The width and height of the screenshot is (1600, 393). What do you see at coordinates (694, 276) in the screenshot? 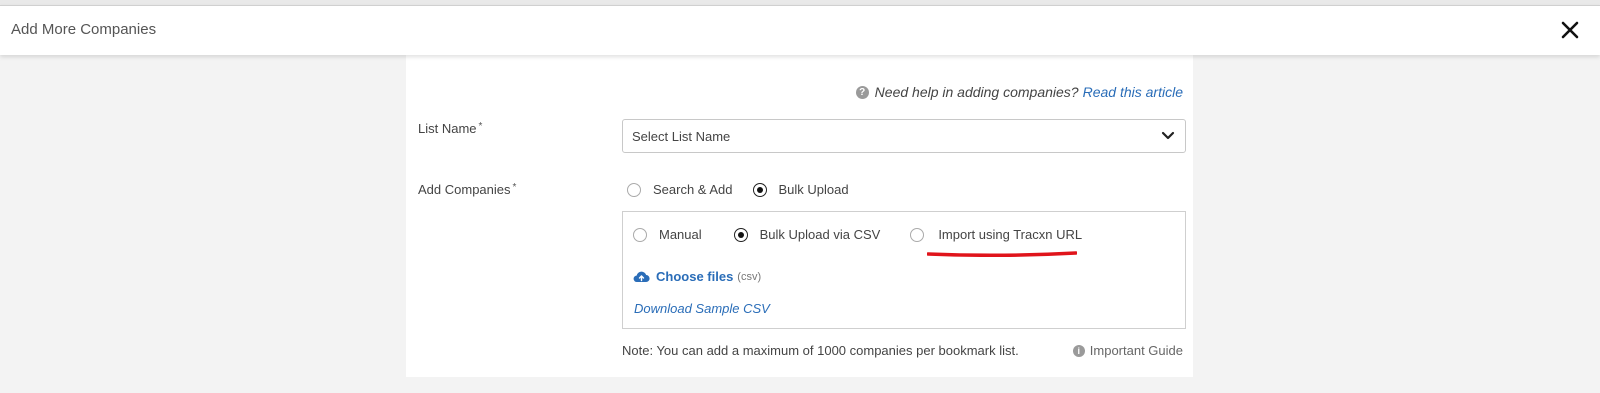
I see `choose-files-button: Choose files` at bounding box center [694, 276].